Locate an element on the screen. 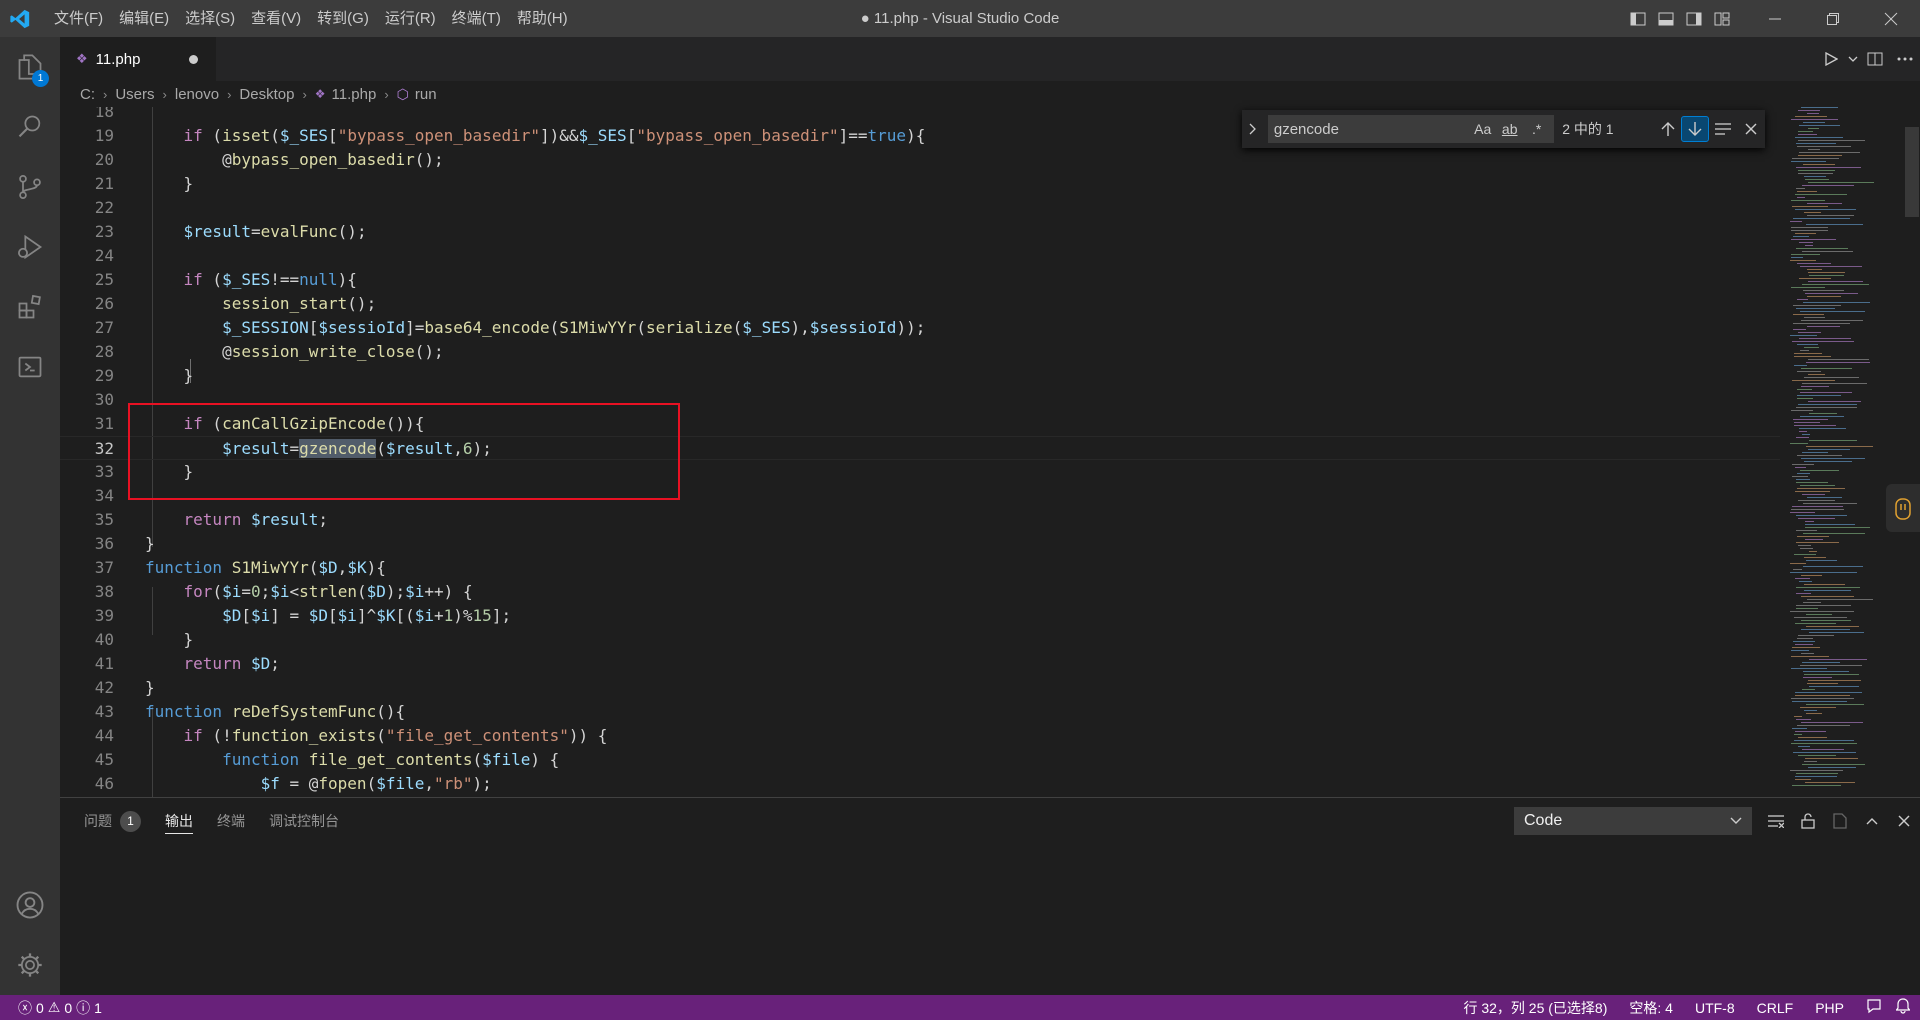  php-file-icon: ❖ is located at coordinates (82, 58).